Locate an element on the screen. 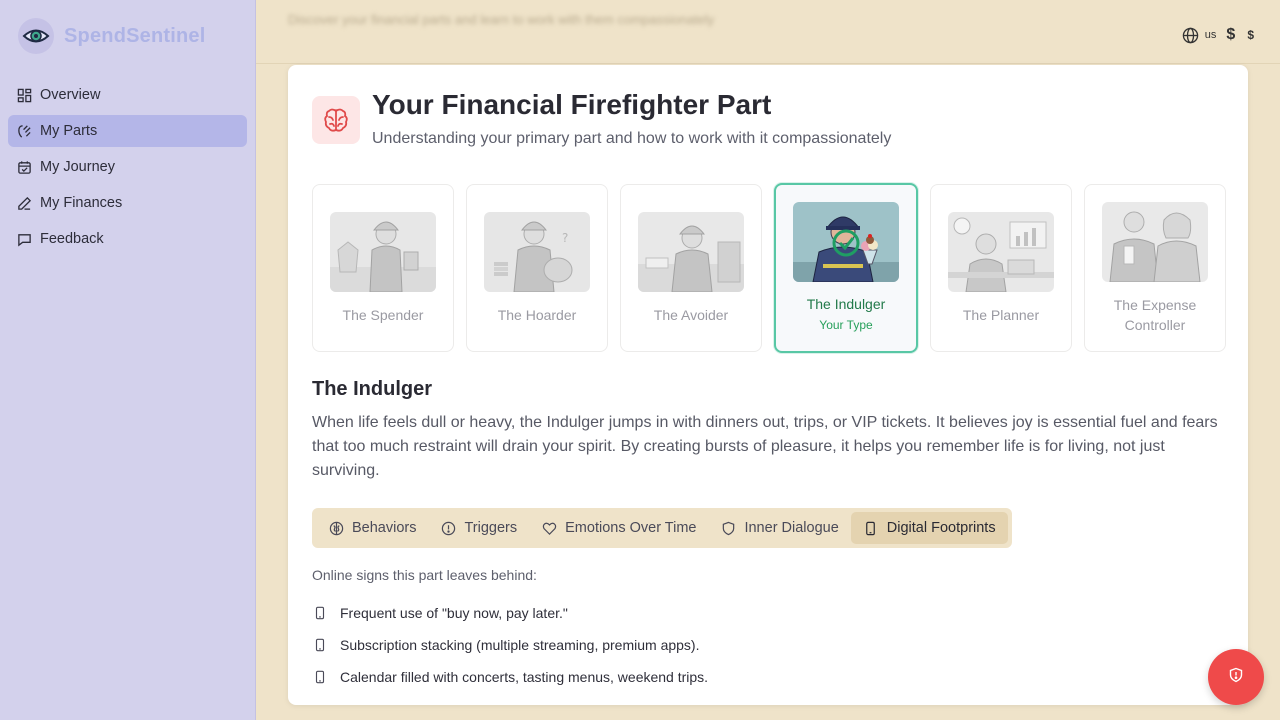 Image resolution: width=1280 pixels, height=720 pixels. emergency-help-button is located at coordinates (1236, 677).